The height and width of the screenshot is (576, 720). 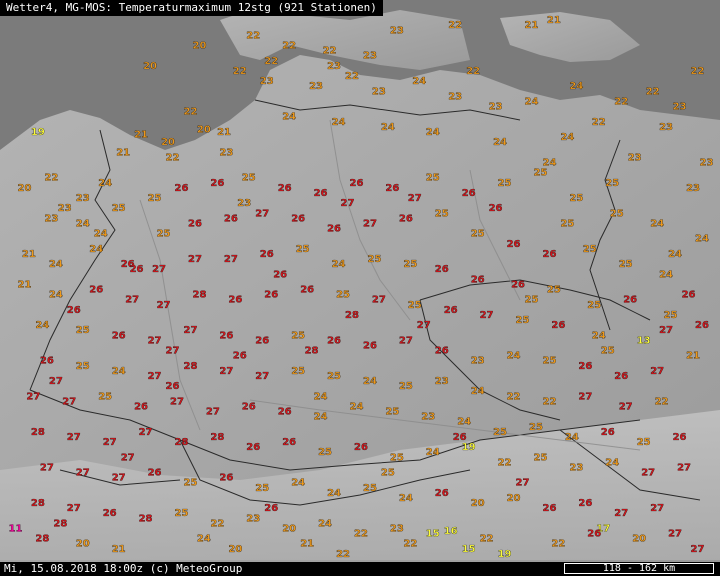 I want to click on station-value: 13, so click(x=644, y=340).